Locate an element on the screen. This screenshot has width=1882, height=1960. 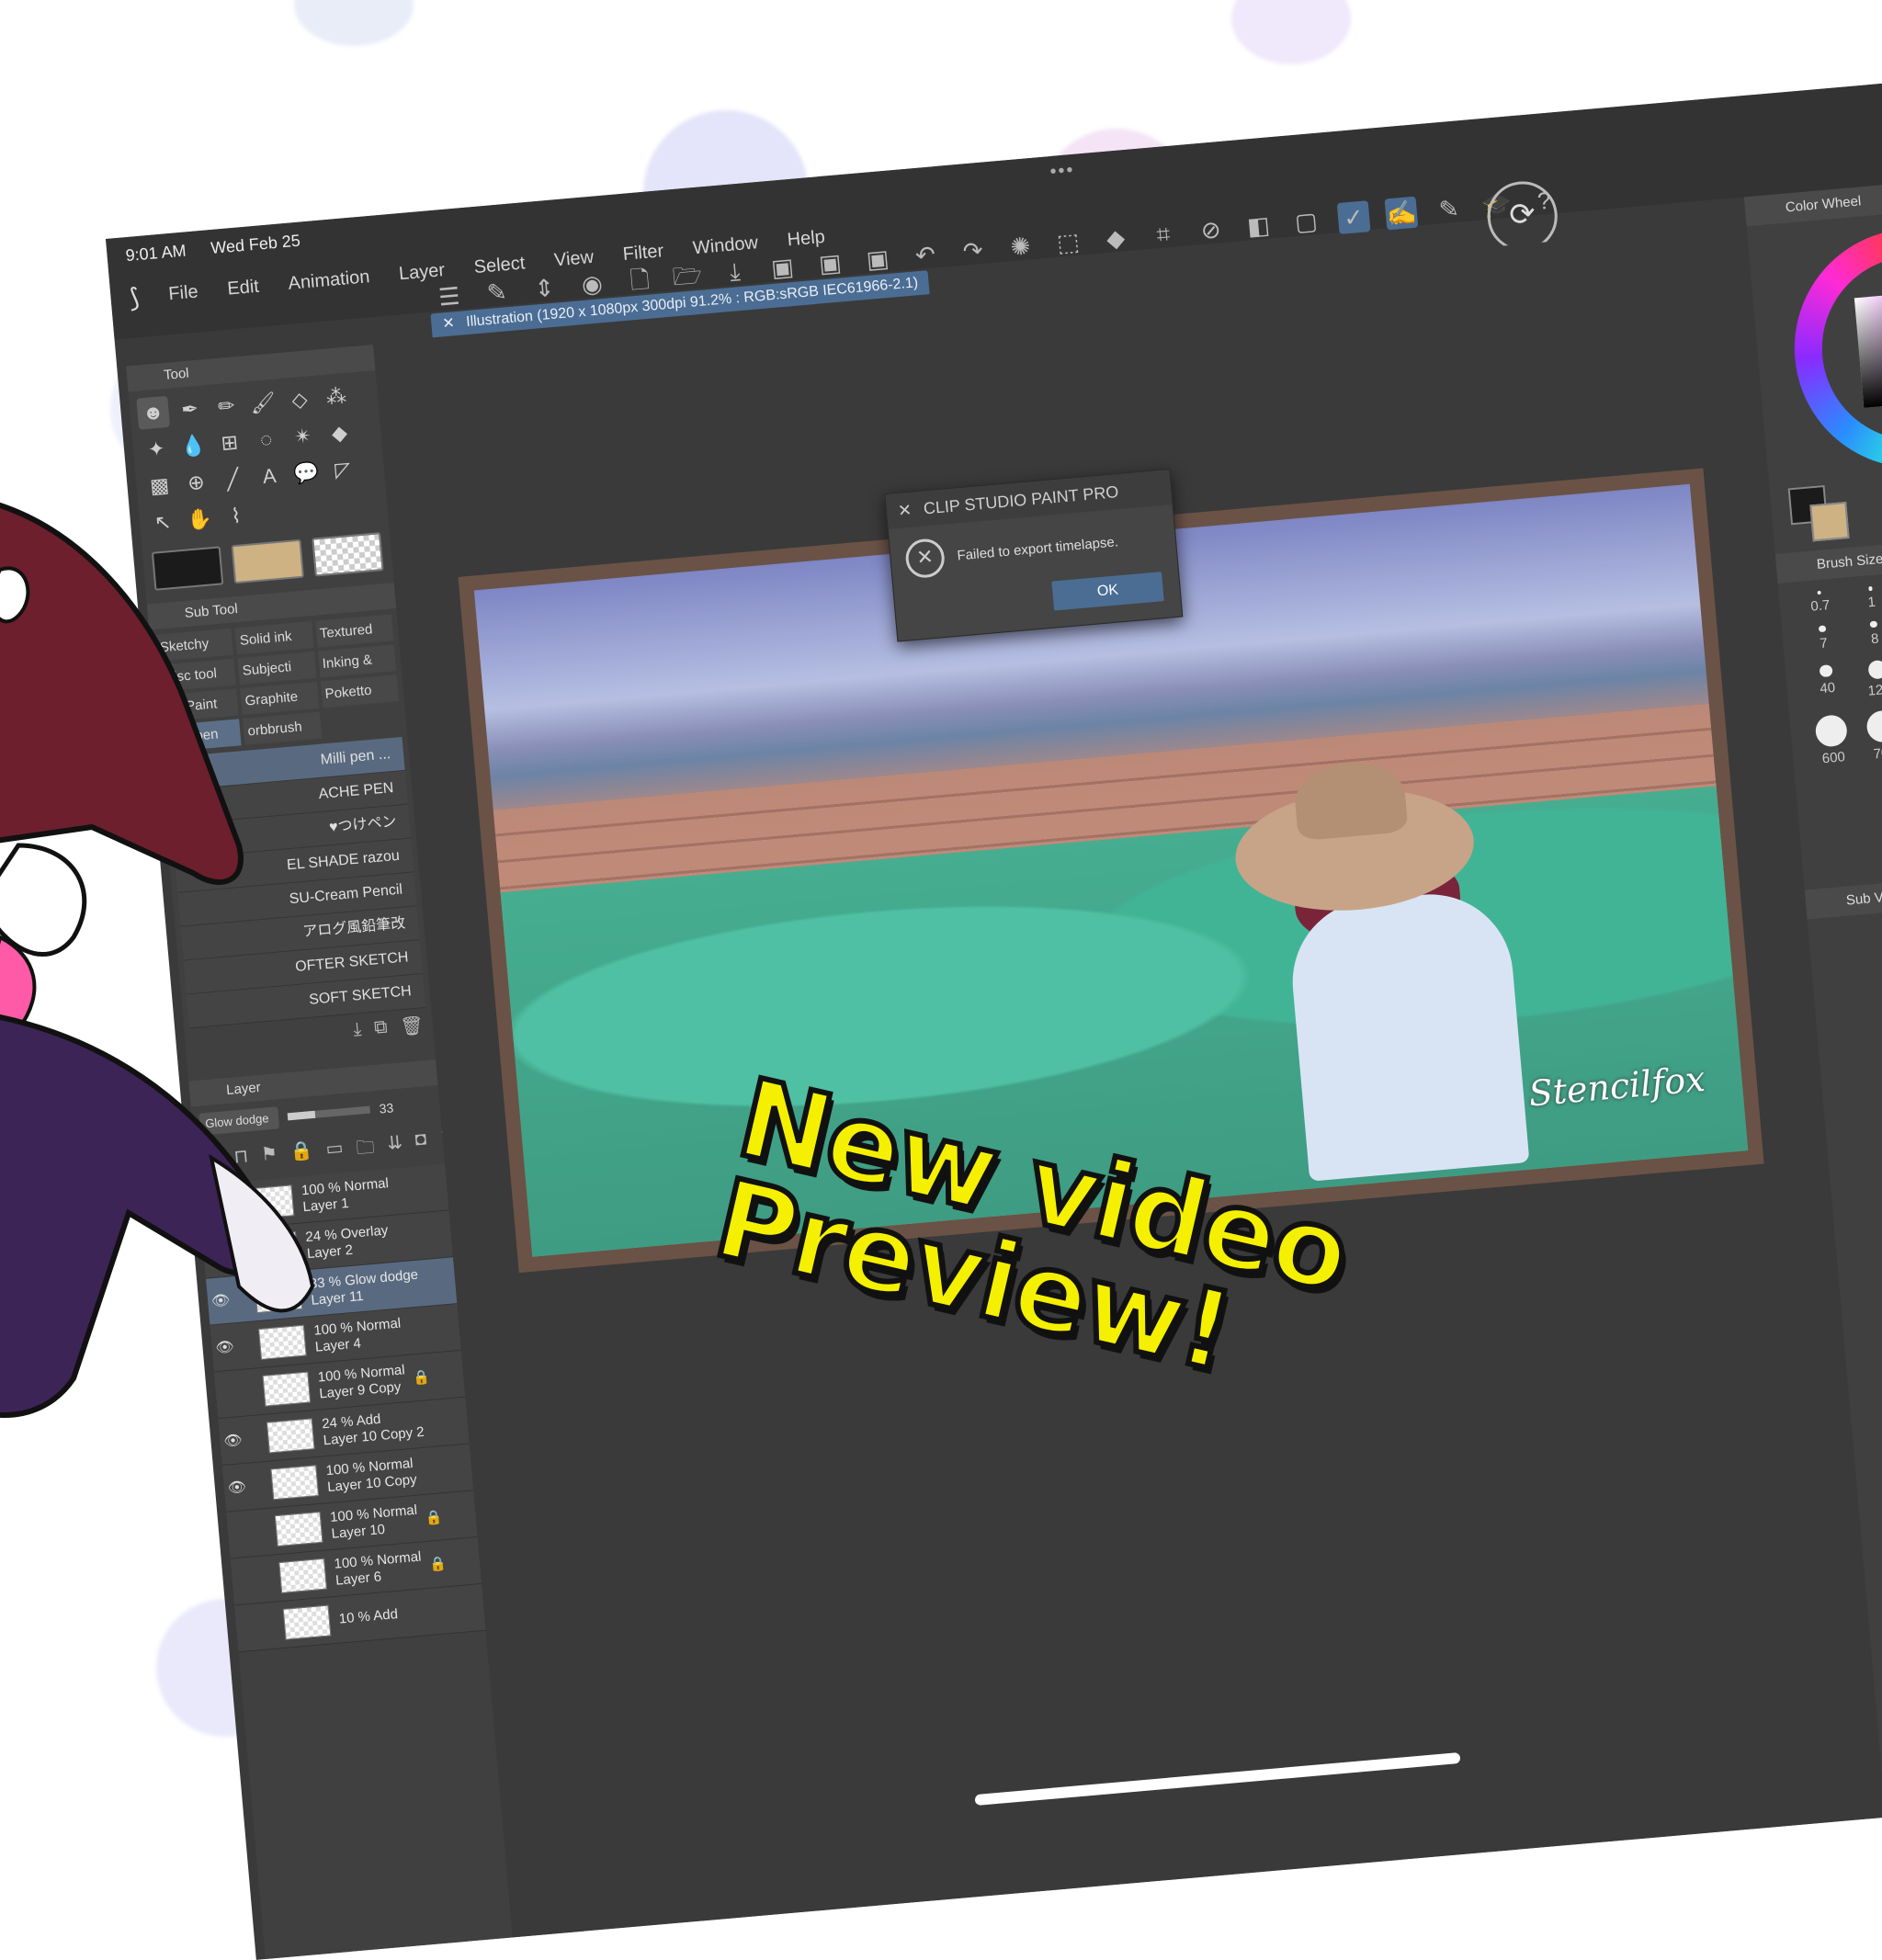
clear-icon: ⬚ is located at coordinates (1068, 242).